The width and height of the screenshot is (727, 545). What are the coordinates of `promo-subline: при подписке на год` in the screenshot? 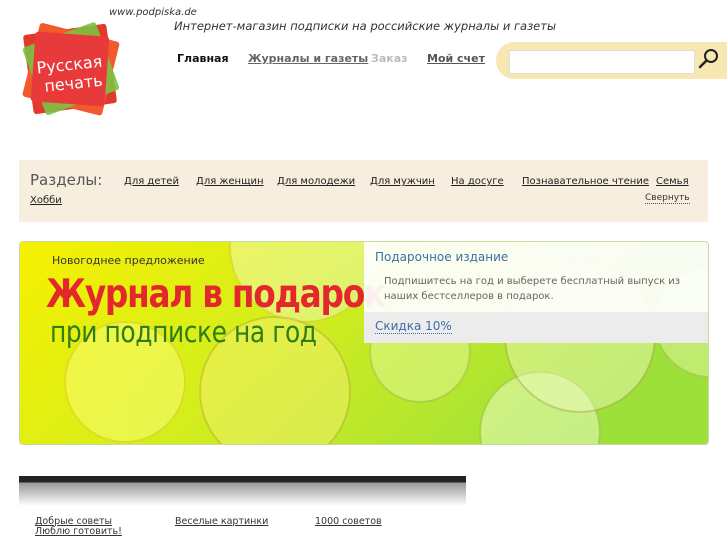 It's located at (183, 332).